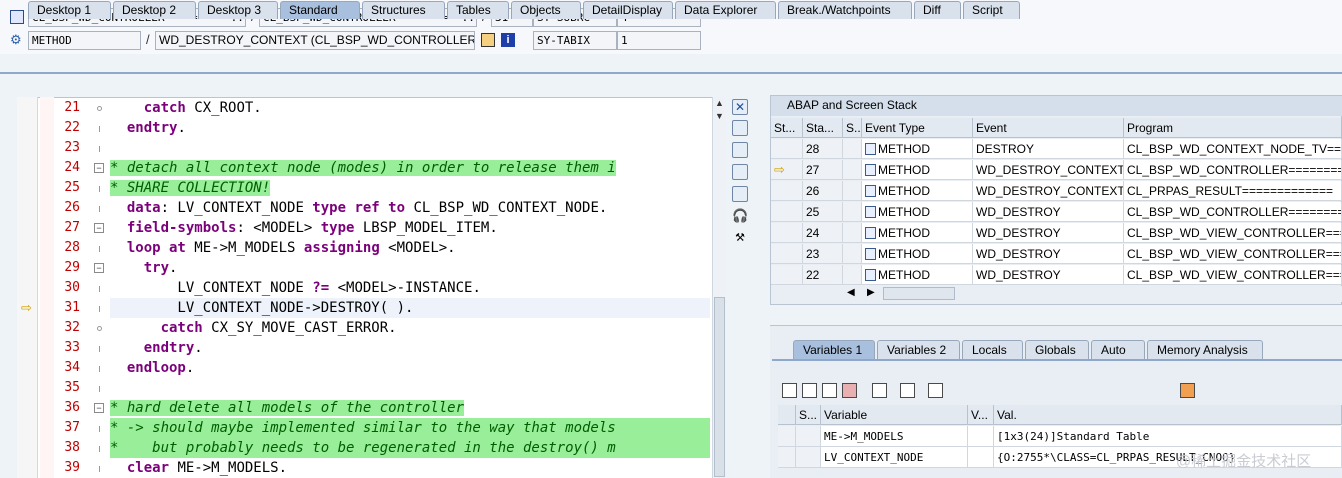  I want to click on scroll-up-icon: ▲, so click(719, 103).